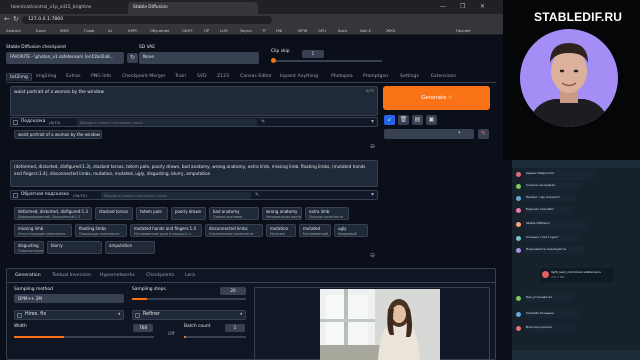 The height and width of the screenshot is (360, 640). What do you see at coordinates (137, 315) in the screenshot?
I see `refiner-checkbox` at bounding box center [137, 315].